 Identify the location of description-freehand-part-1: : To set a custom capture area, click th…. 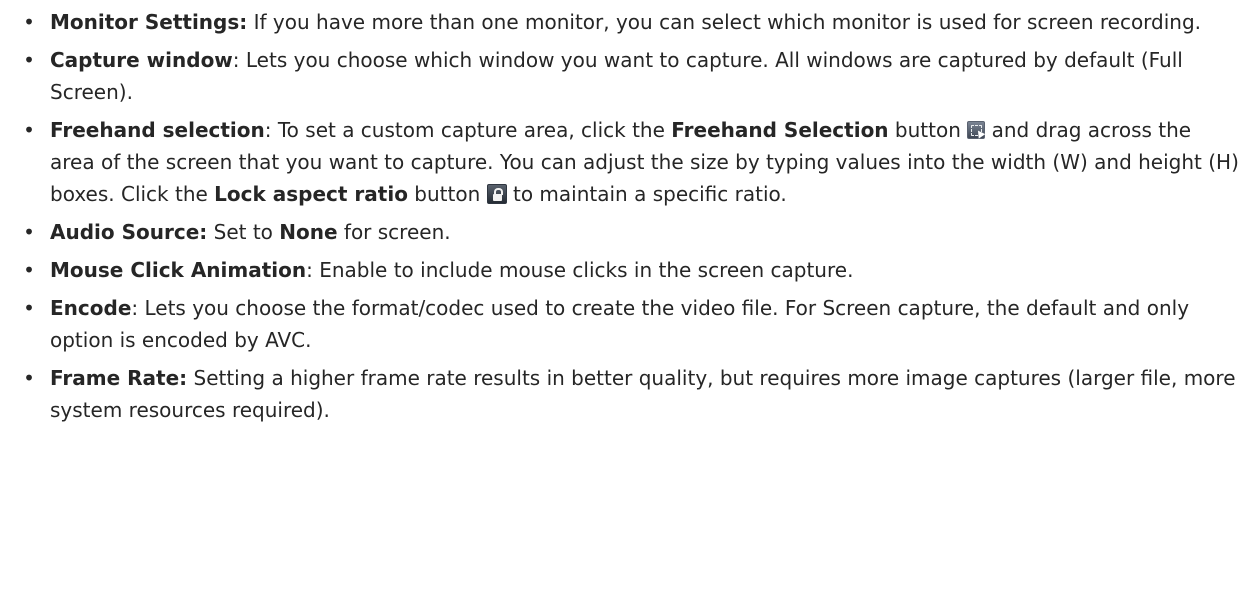
(468, 130).